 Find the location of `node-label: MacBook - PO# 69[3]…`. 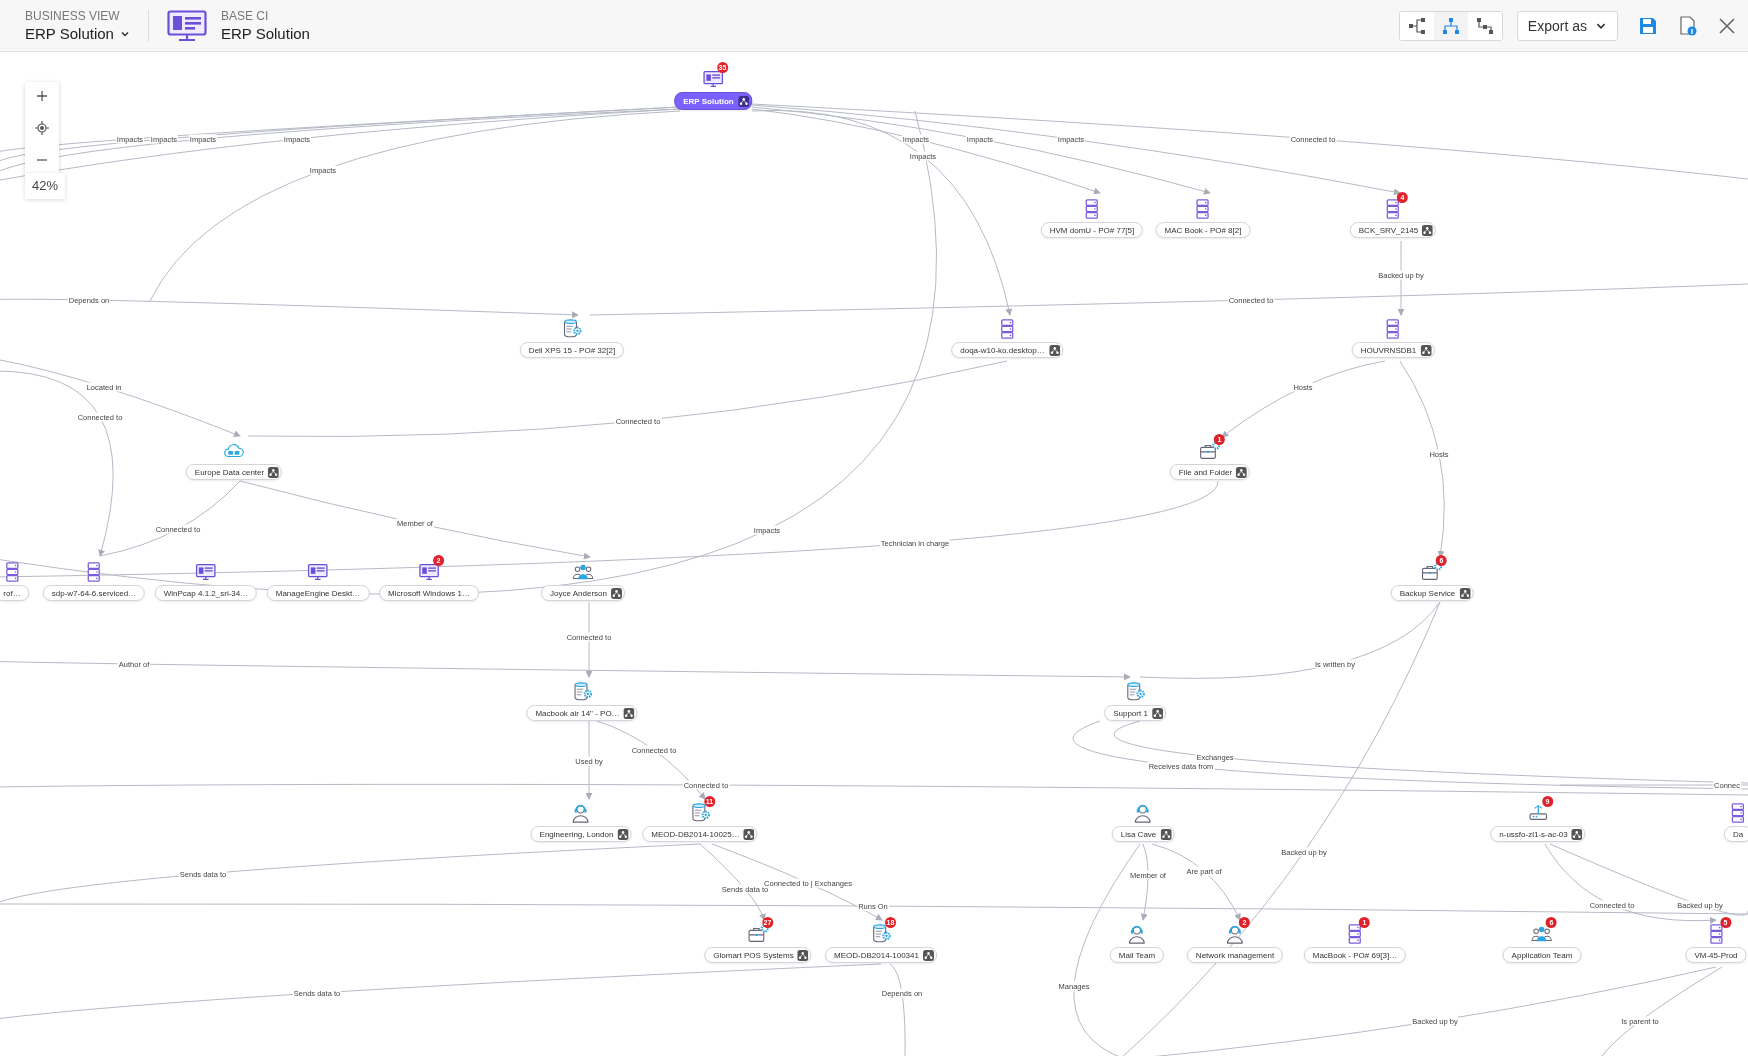

node-label: MacBook - PO# 69[3]… is located at coordinates (1355, 955).